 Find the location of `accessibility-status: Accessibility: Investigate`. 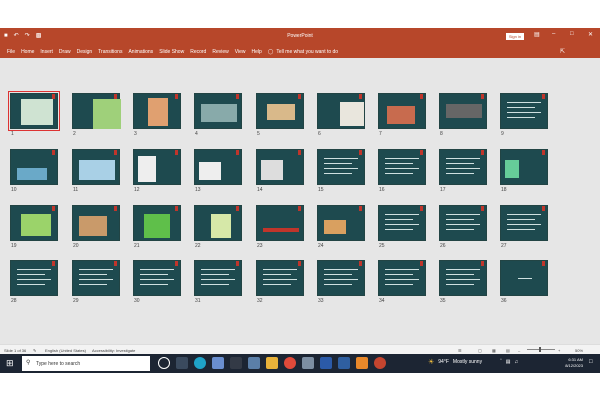

accessibility-status: Accessibility: Investigate is located at coordinates (113, 350).